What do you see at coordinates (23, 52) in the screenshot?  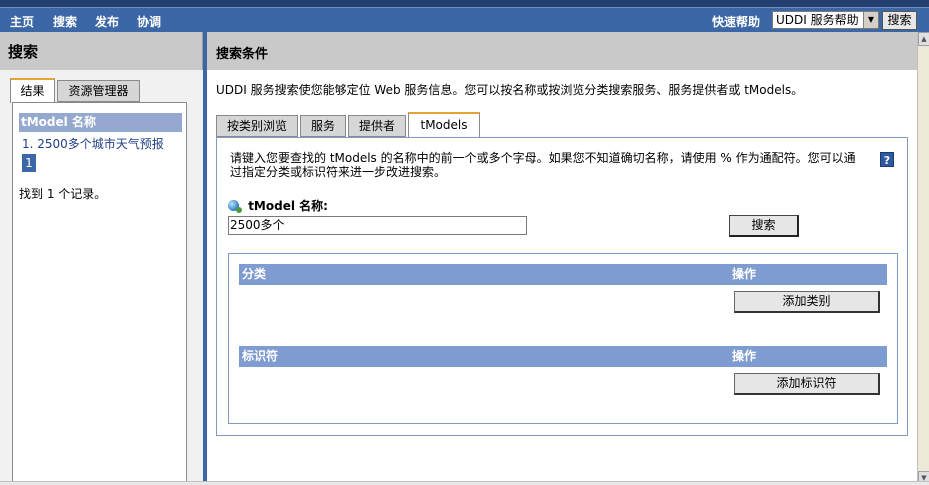 I see `left-panel-title: 搜索` at bounding box center [23, 52].